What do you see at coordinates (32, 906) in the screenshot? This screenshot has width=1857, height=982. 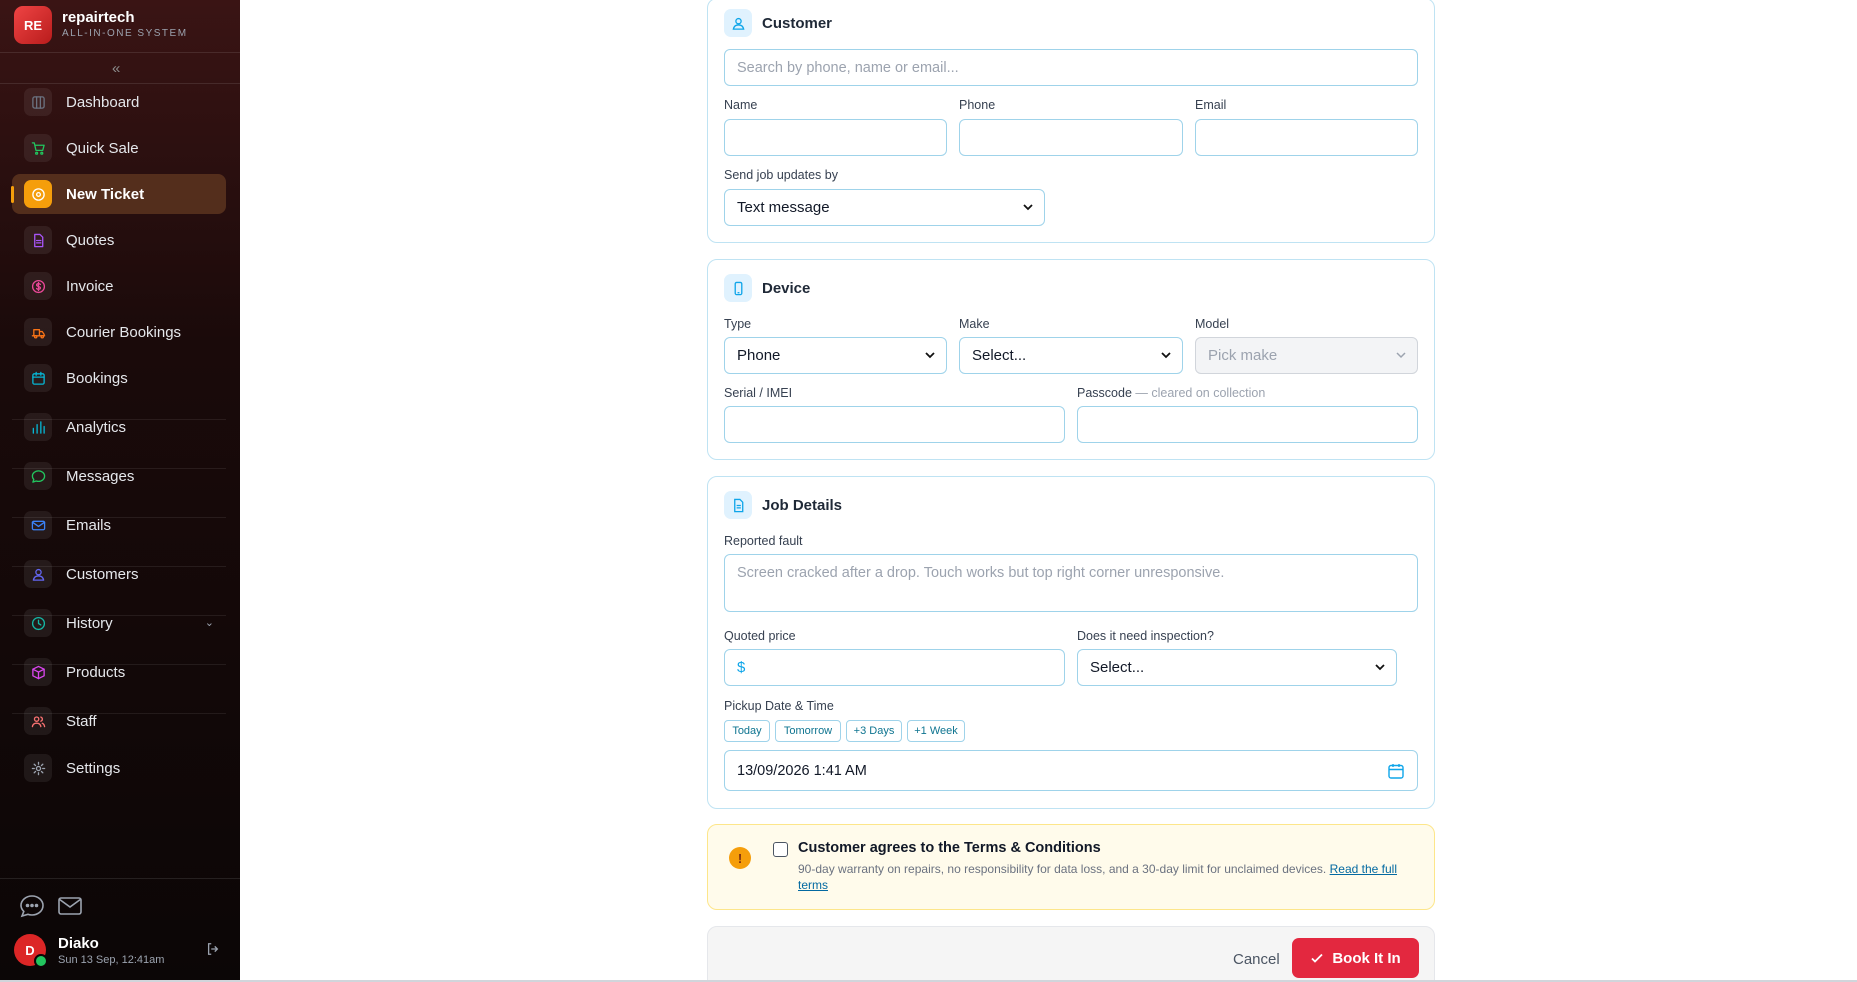 I see `chat-icon` at bounding box center [32, 906].